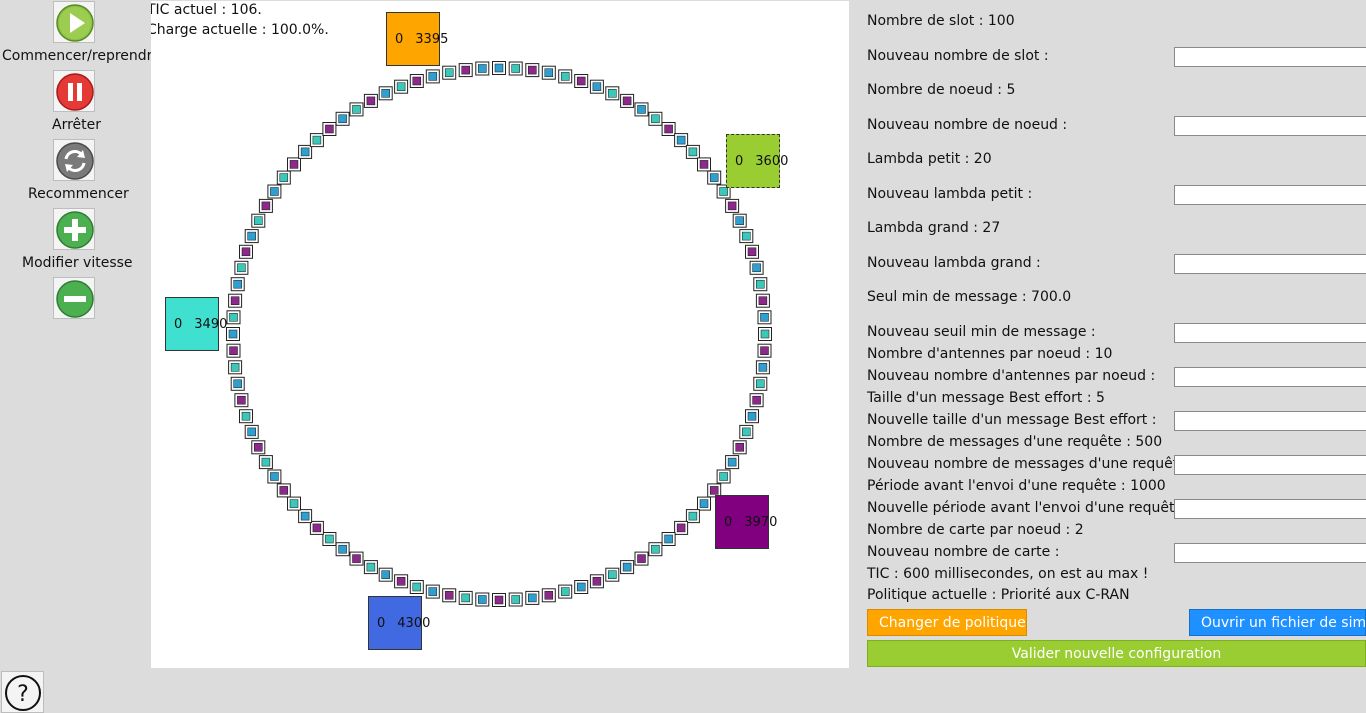  I want to click on node-value-b: 3970, so click(761, 522).